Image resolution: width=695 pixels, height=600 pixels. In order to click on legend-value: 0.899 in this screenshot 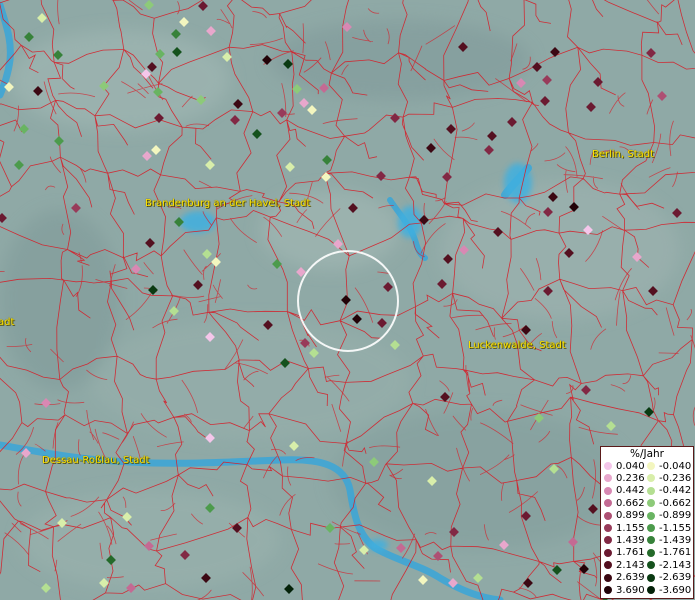, I will do `click(630, 516)`.